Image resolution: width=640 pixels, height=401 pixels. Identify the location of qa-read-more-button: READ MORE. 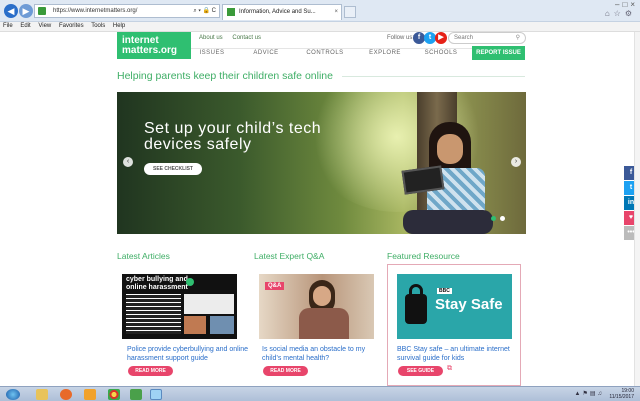
(285, 371).